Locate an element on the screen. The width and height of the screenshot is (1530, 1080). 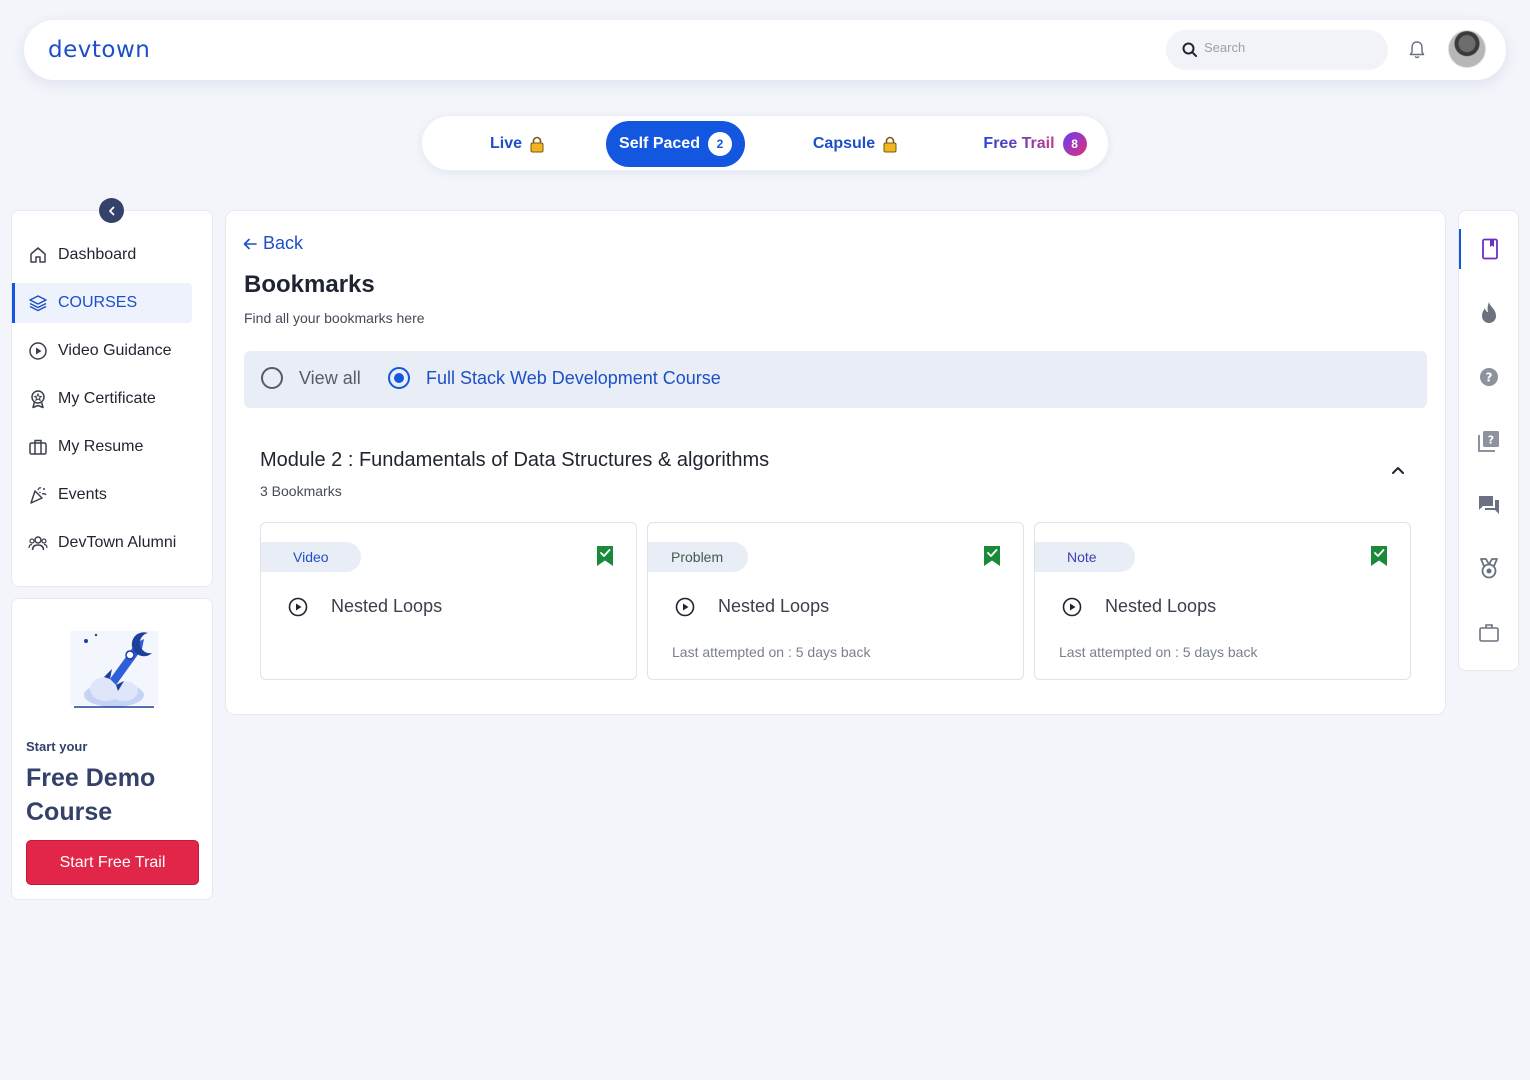
sidebar-item-label: My Certificate is located at coordinates (107, 398).